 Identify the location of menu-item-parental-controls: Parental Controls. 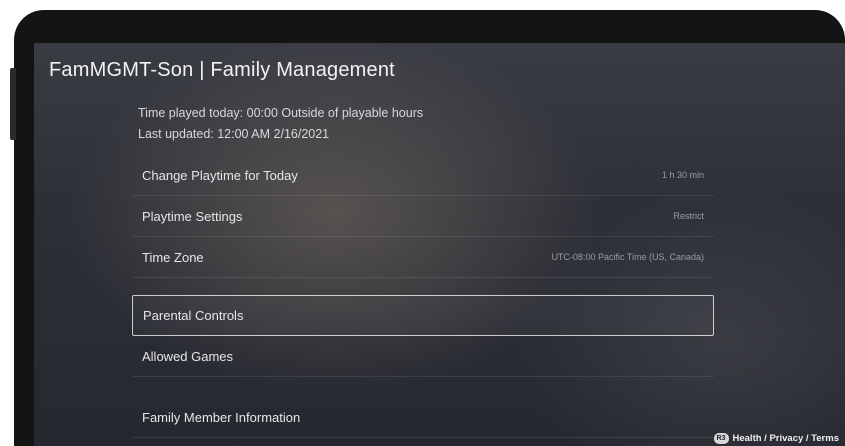
(423, 315).